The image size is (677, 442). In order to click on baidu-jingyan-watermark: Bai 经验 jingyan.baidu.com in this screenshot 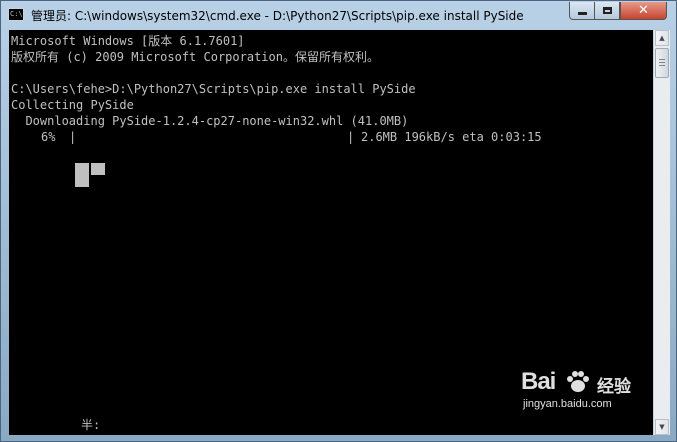, I will do `click(581, 389)`.